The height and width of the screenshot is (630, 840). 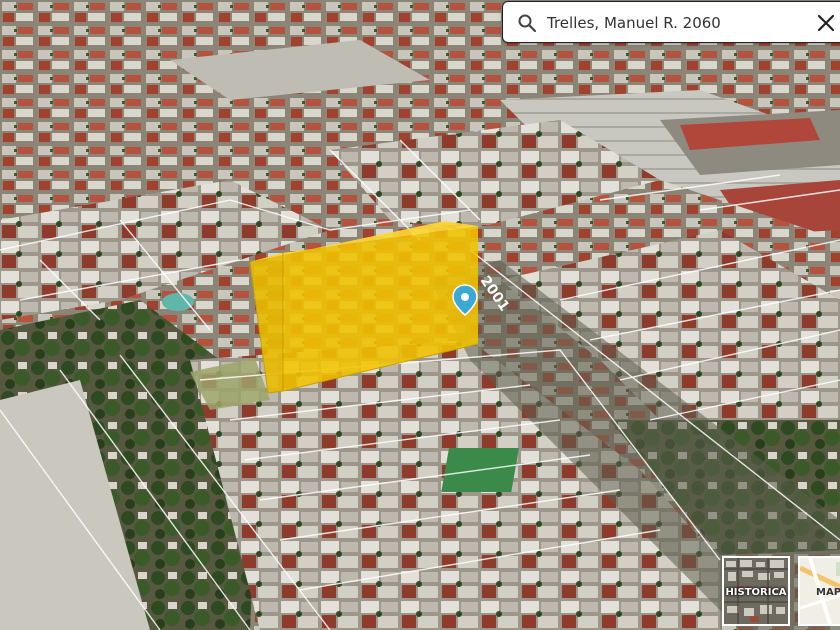 I want to click on historic-imagery-toggle: HISTORICA, so click(x=756, y=591).